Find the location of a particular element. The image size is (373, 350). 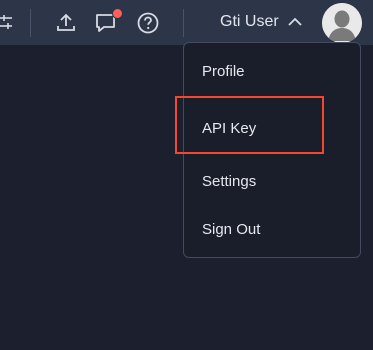

user-name: Gti User is located at coordinates (249, 22).